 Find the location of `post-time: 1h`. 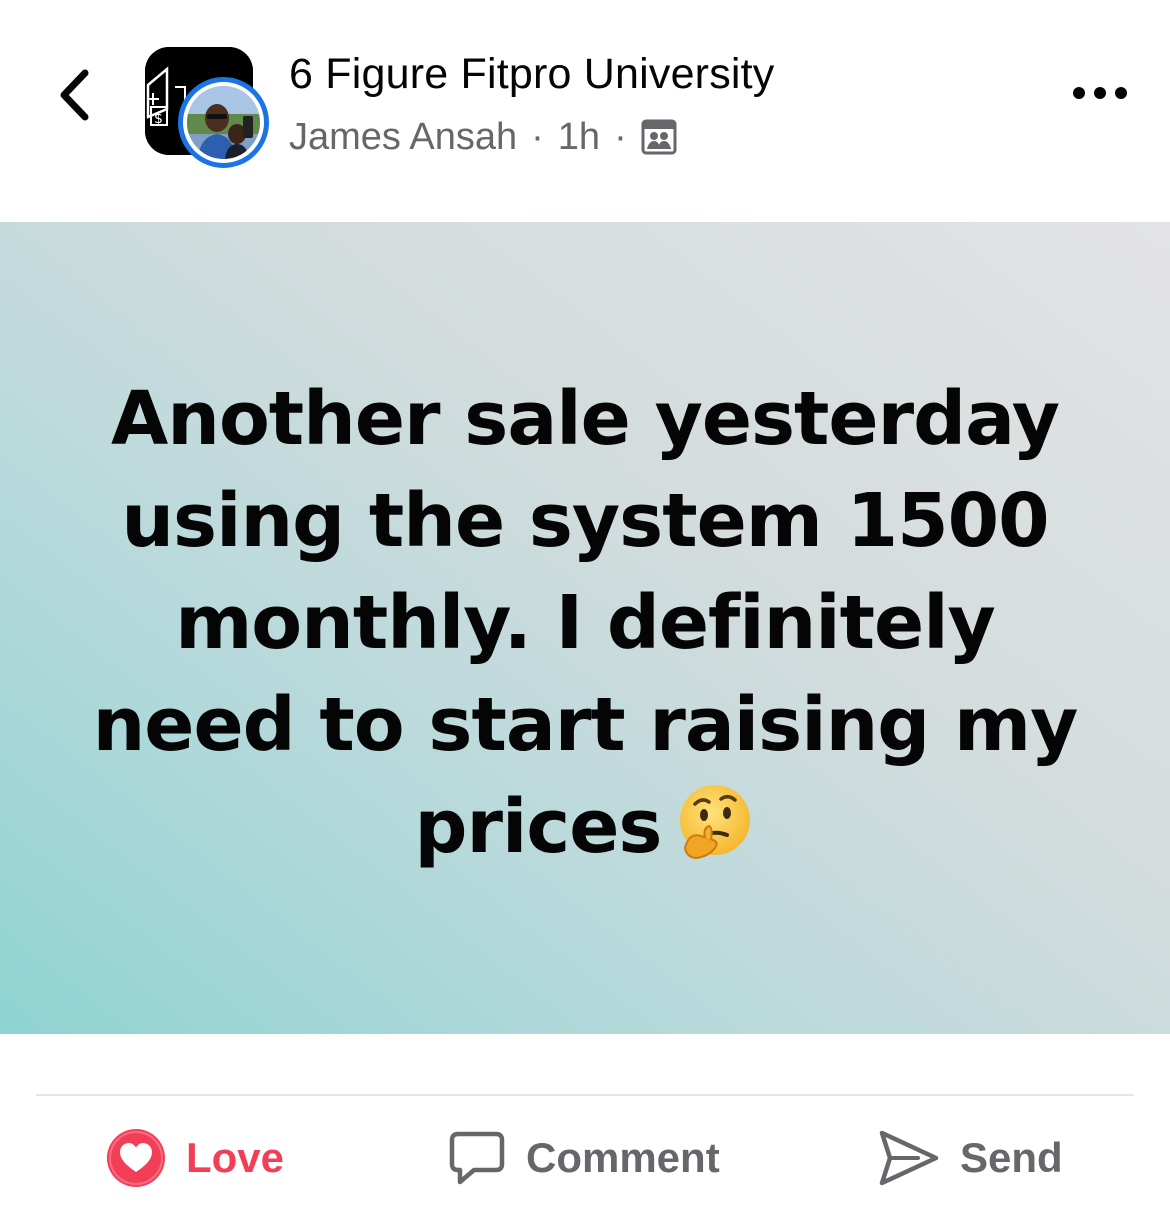

post-time: 1h is located at coordinates (579, 137).